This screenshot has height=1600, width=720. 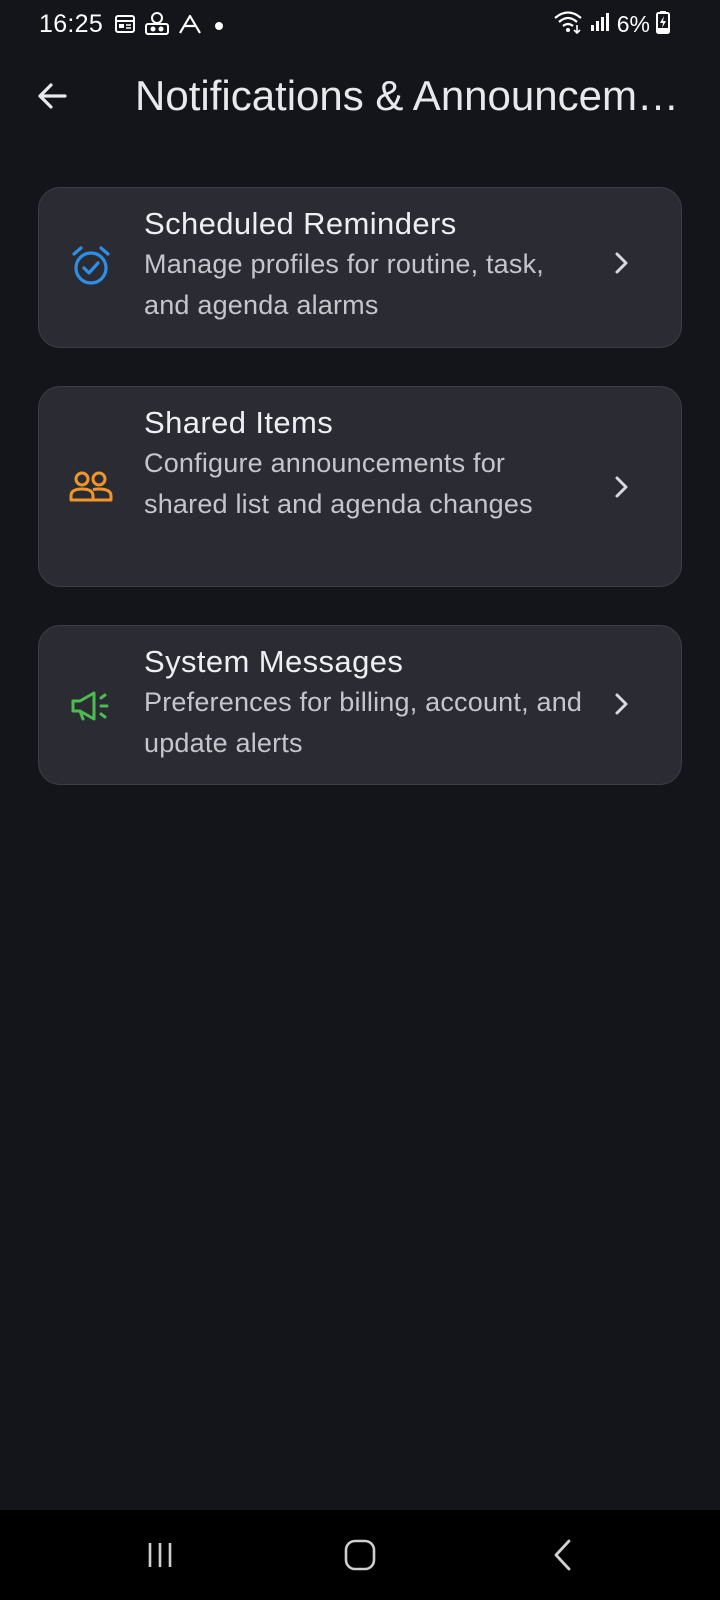 I want to click on arrow-app-icon, so click(x=190, y=24).